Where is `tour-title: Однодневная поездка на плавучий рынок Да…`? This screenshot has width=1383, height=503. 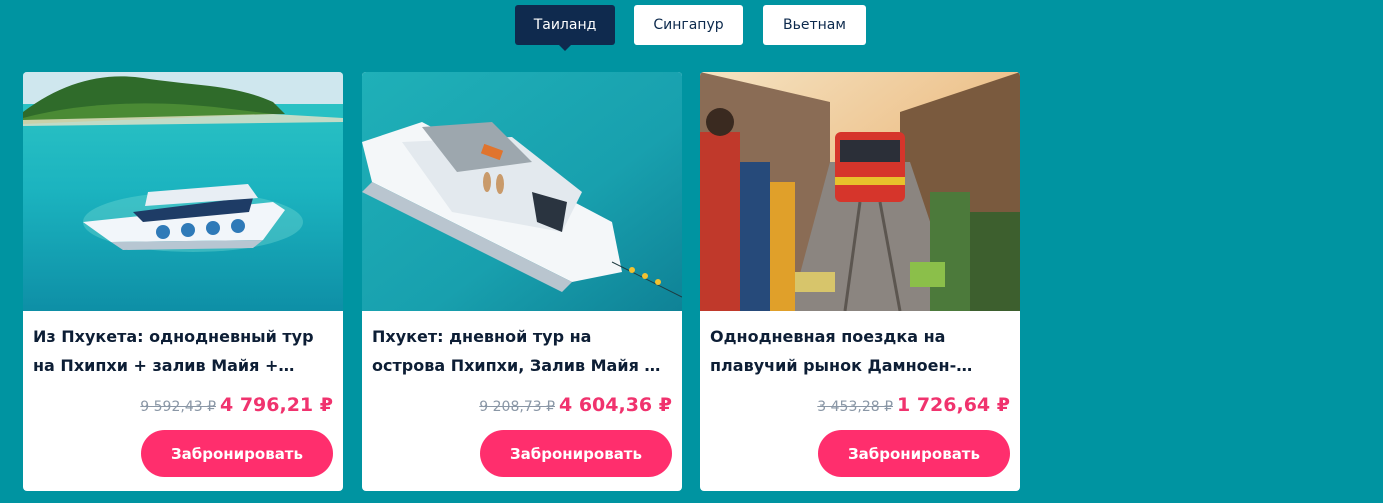 tour-title: Однодневная поездка на плавучий рынок Да… is located at coordinates (858, 351).